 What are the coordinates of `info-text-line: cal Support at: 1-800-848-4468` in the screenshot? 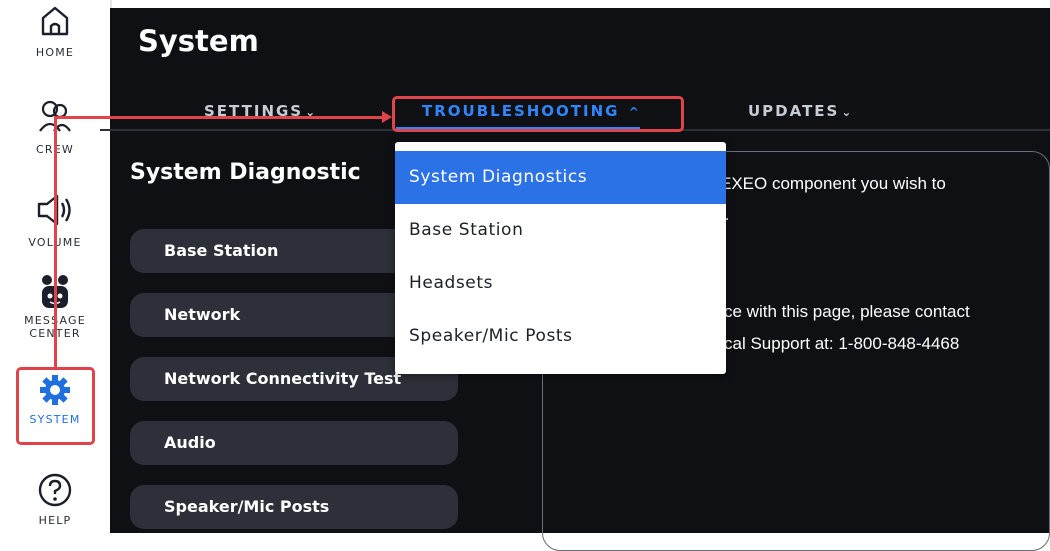 It's located at (842, 343).